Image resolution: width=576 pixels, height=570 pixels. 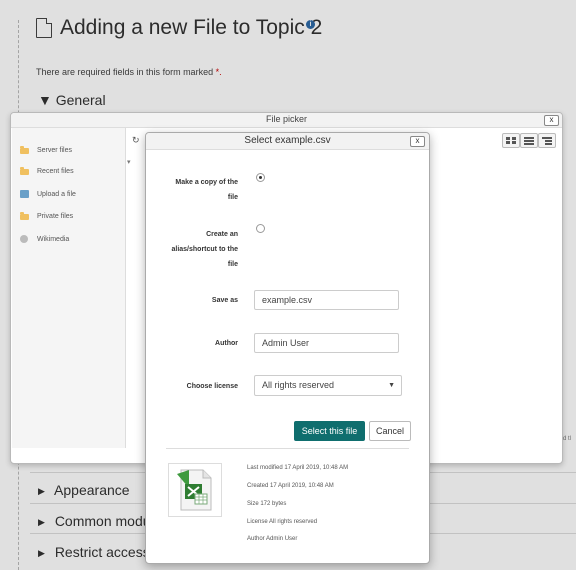 What do you see at coordinates (529, 140) in the screenshot?
I see `list-view-button` at bounding box center [529, 140].